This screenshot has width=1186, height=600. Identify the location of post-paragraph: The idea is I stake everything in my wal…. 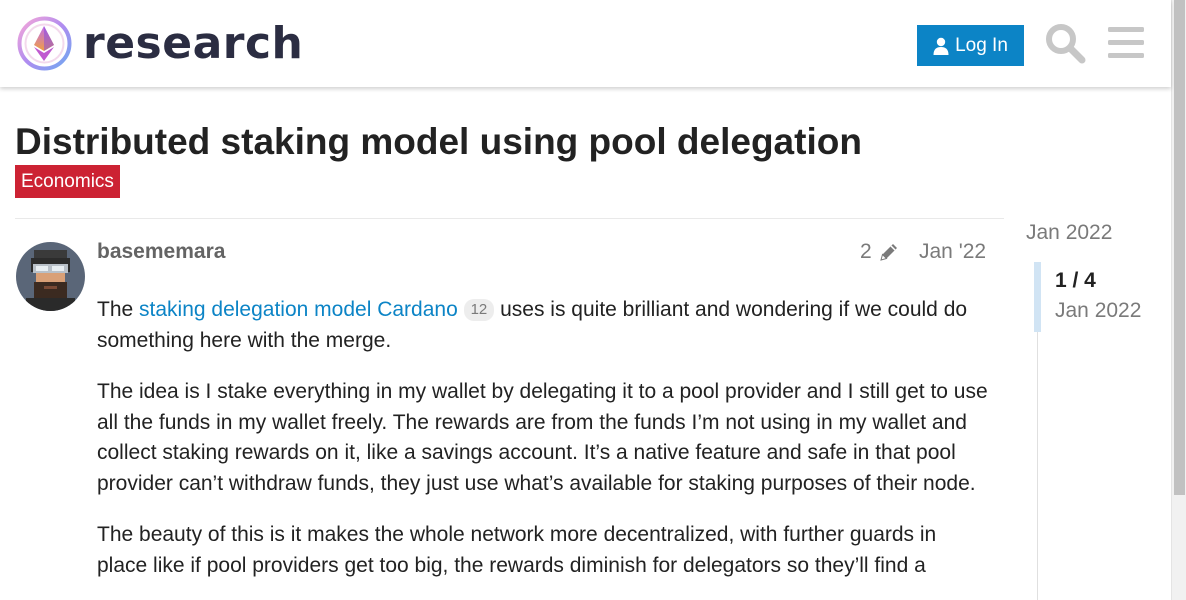
(542, 437).